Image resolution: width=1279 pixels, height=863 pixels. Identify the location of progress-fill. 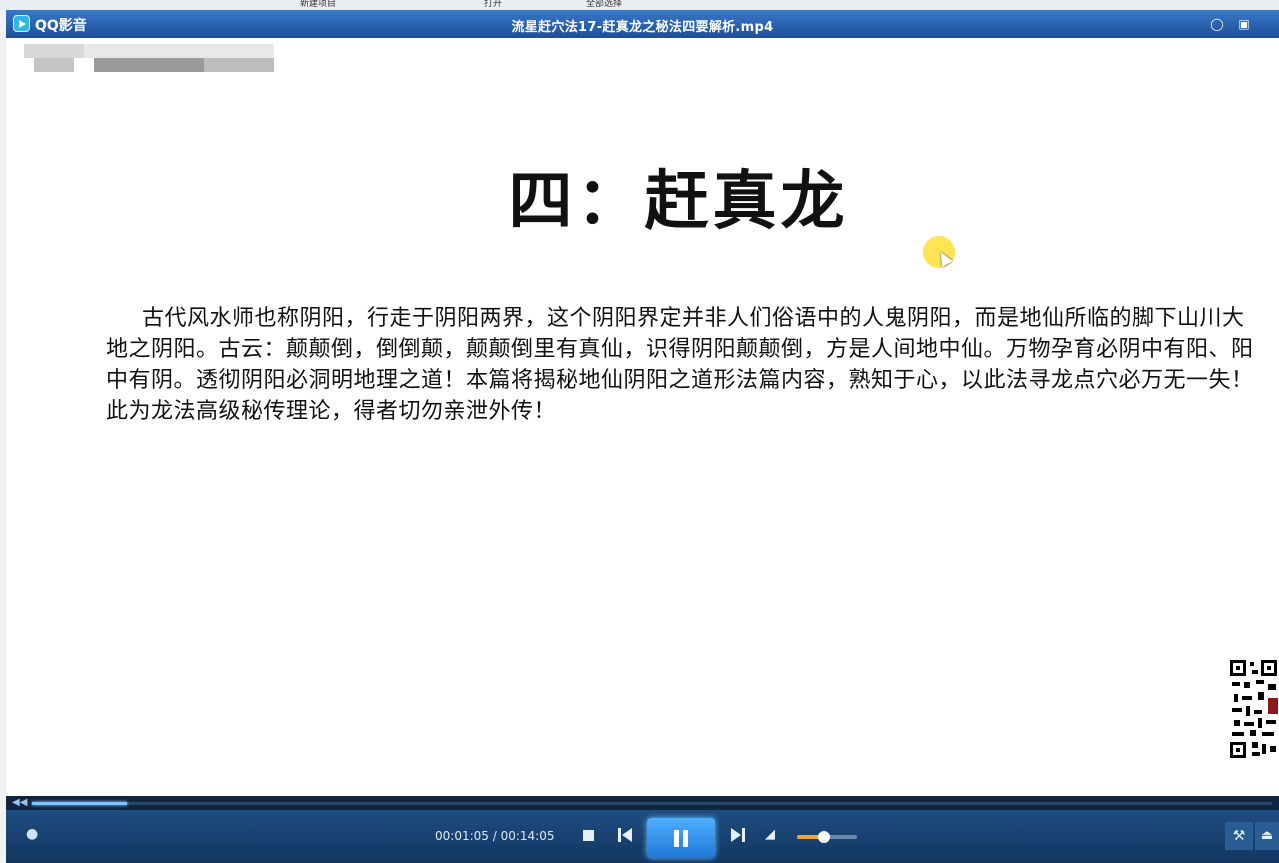
(80, 803).